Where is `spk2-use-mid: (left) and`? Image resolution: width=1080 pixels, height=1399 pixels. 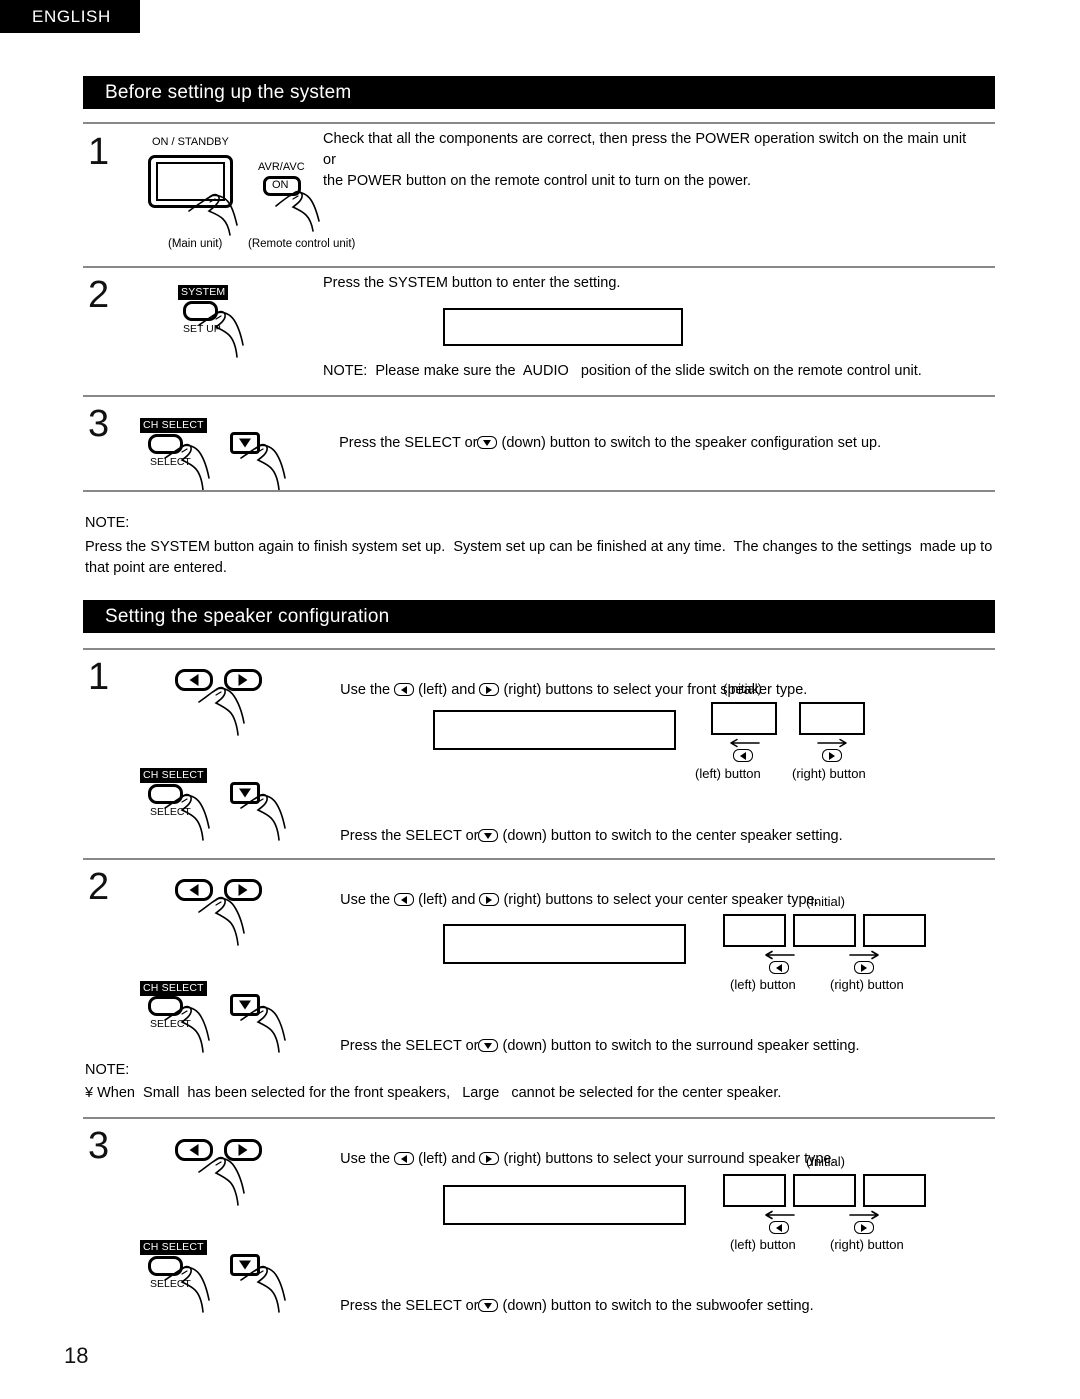
spk2-use-mid: (left) and is located at coordinates (447, 900).